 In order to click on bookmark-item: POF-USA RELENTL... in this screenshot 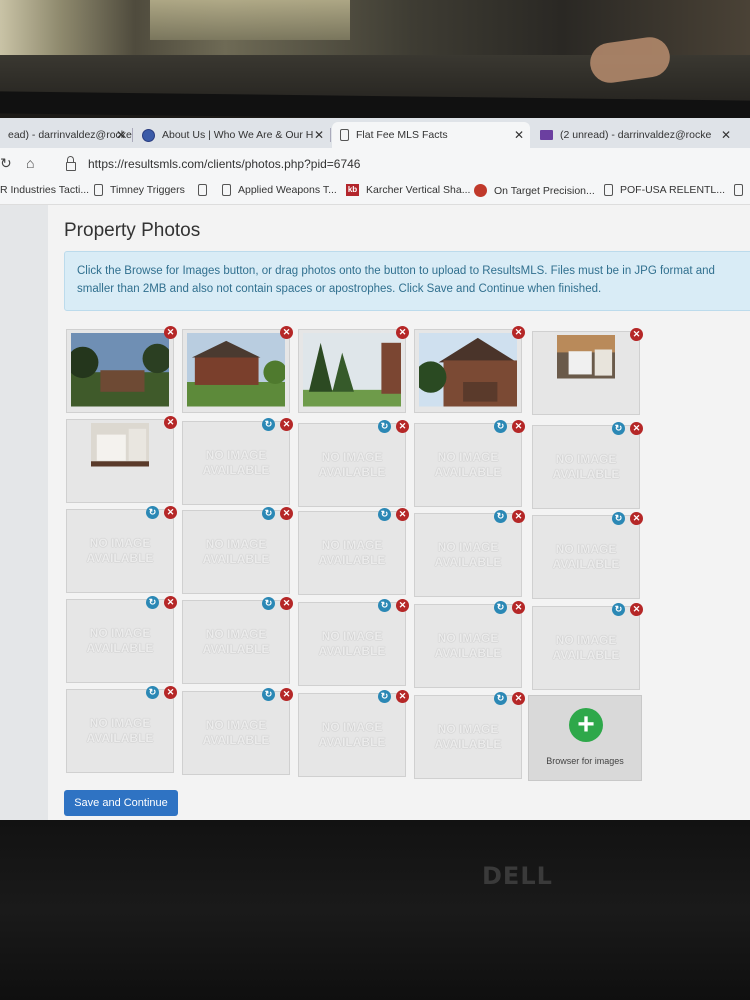, I will do `click(664, 190)`.